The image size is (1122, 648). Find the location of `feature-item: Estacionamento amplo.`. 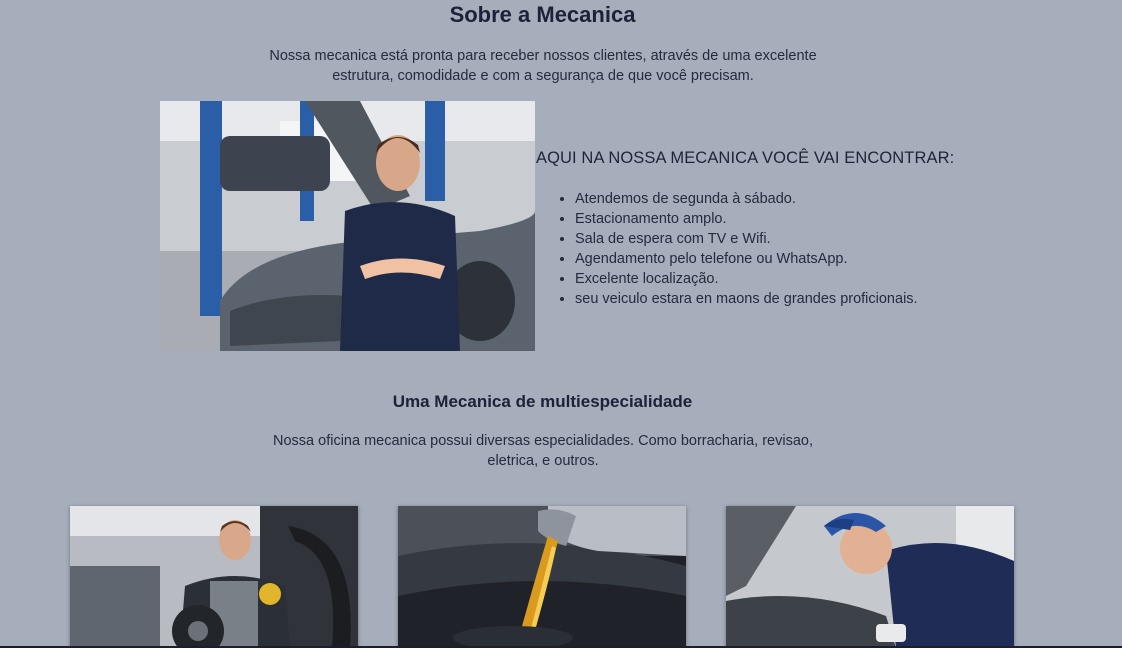

feature-item: Estacionamento amplo. is located at coordinates (746, 219).